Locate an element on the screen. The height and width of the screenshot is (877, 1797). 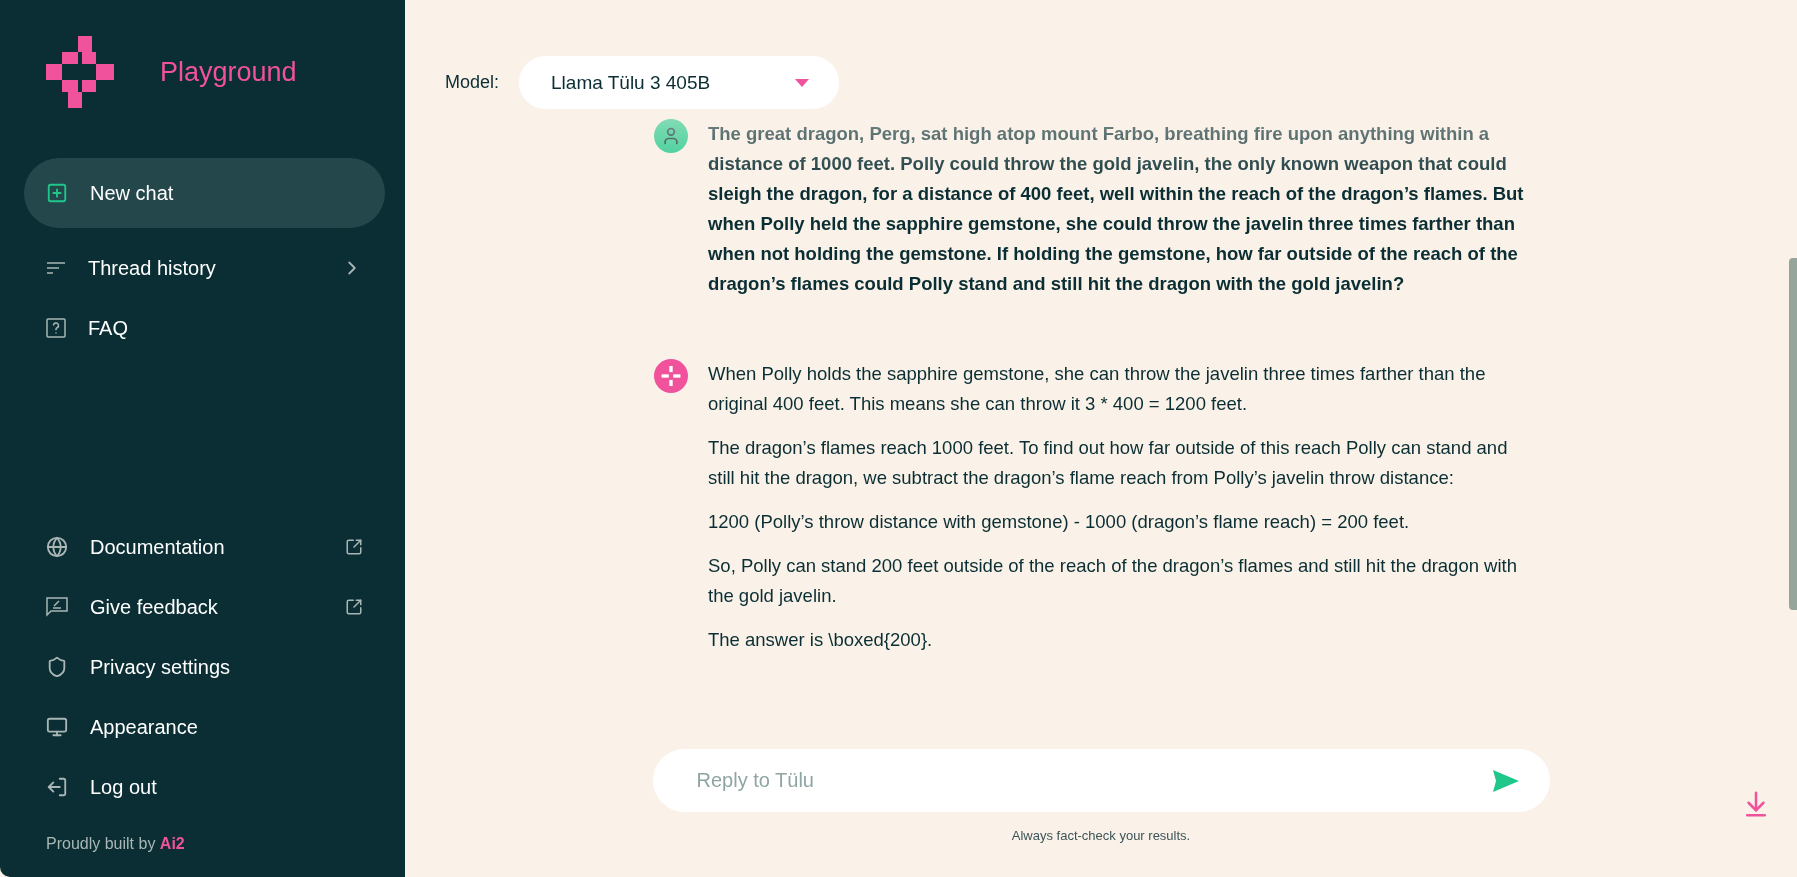
caret-icon is located at coordinates (802, 82).